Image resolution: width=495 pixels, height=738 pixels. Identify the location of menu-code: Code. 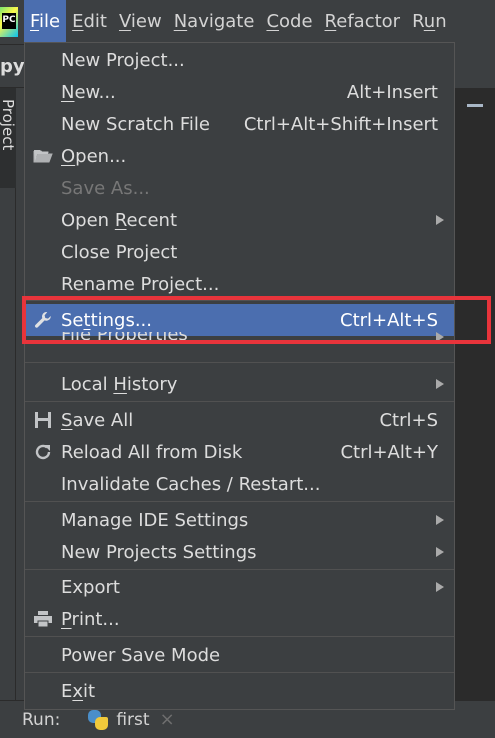
(289, 22).